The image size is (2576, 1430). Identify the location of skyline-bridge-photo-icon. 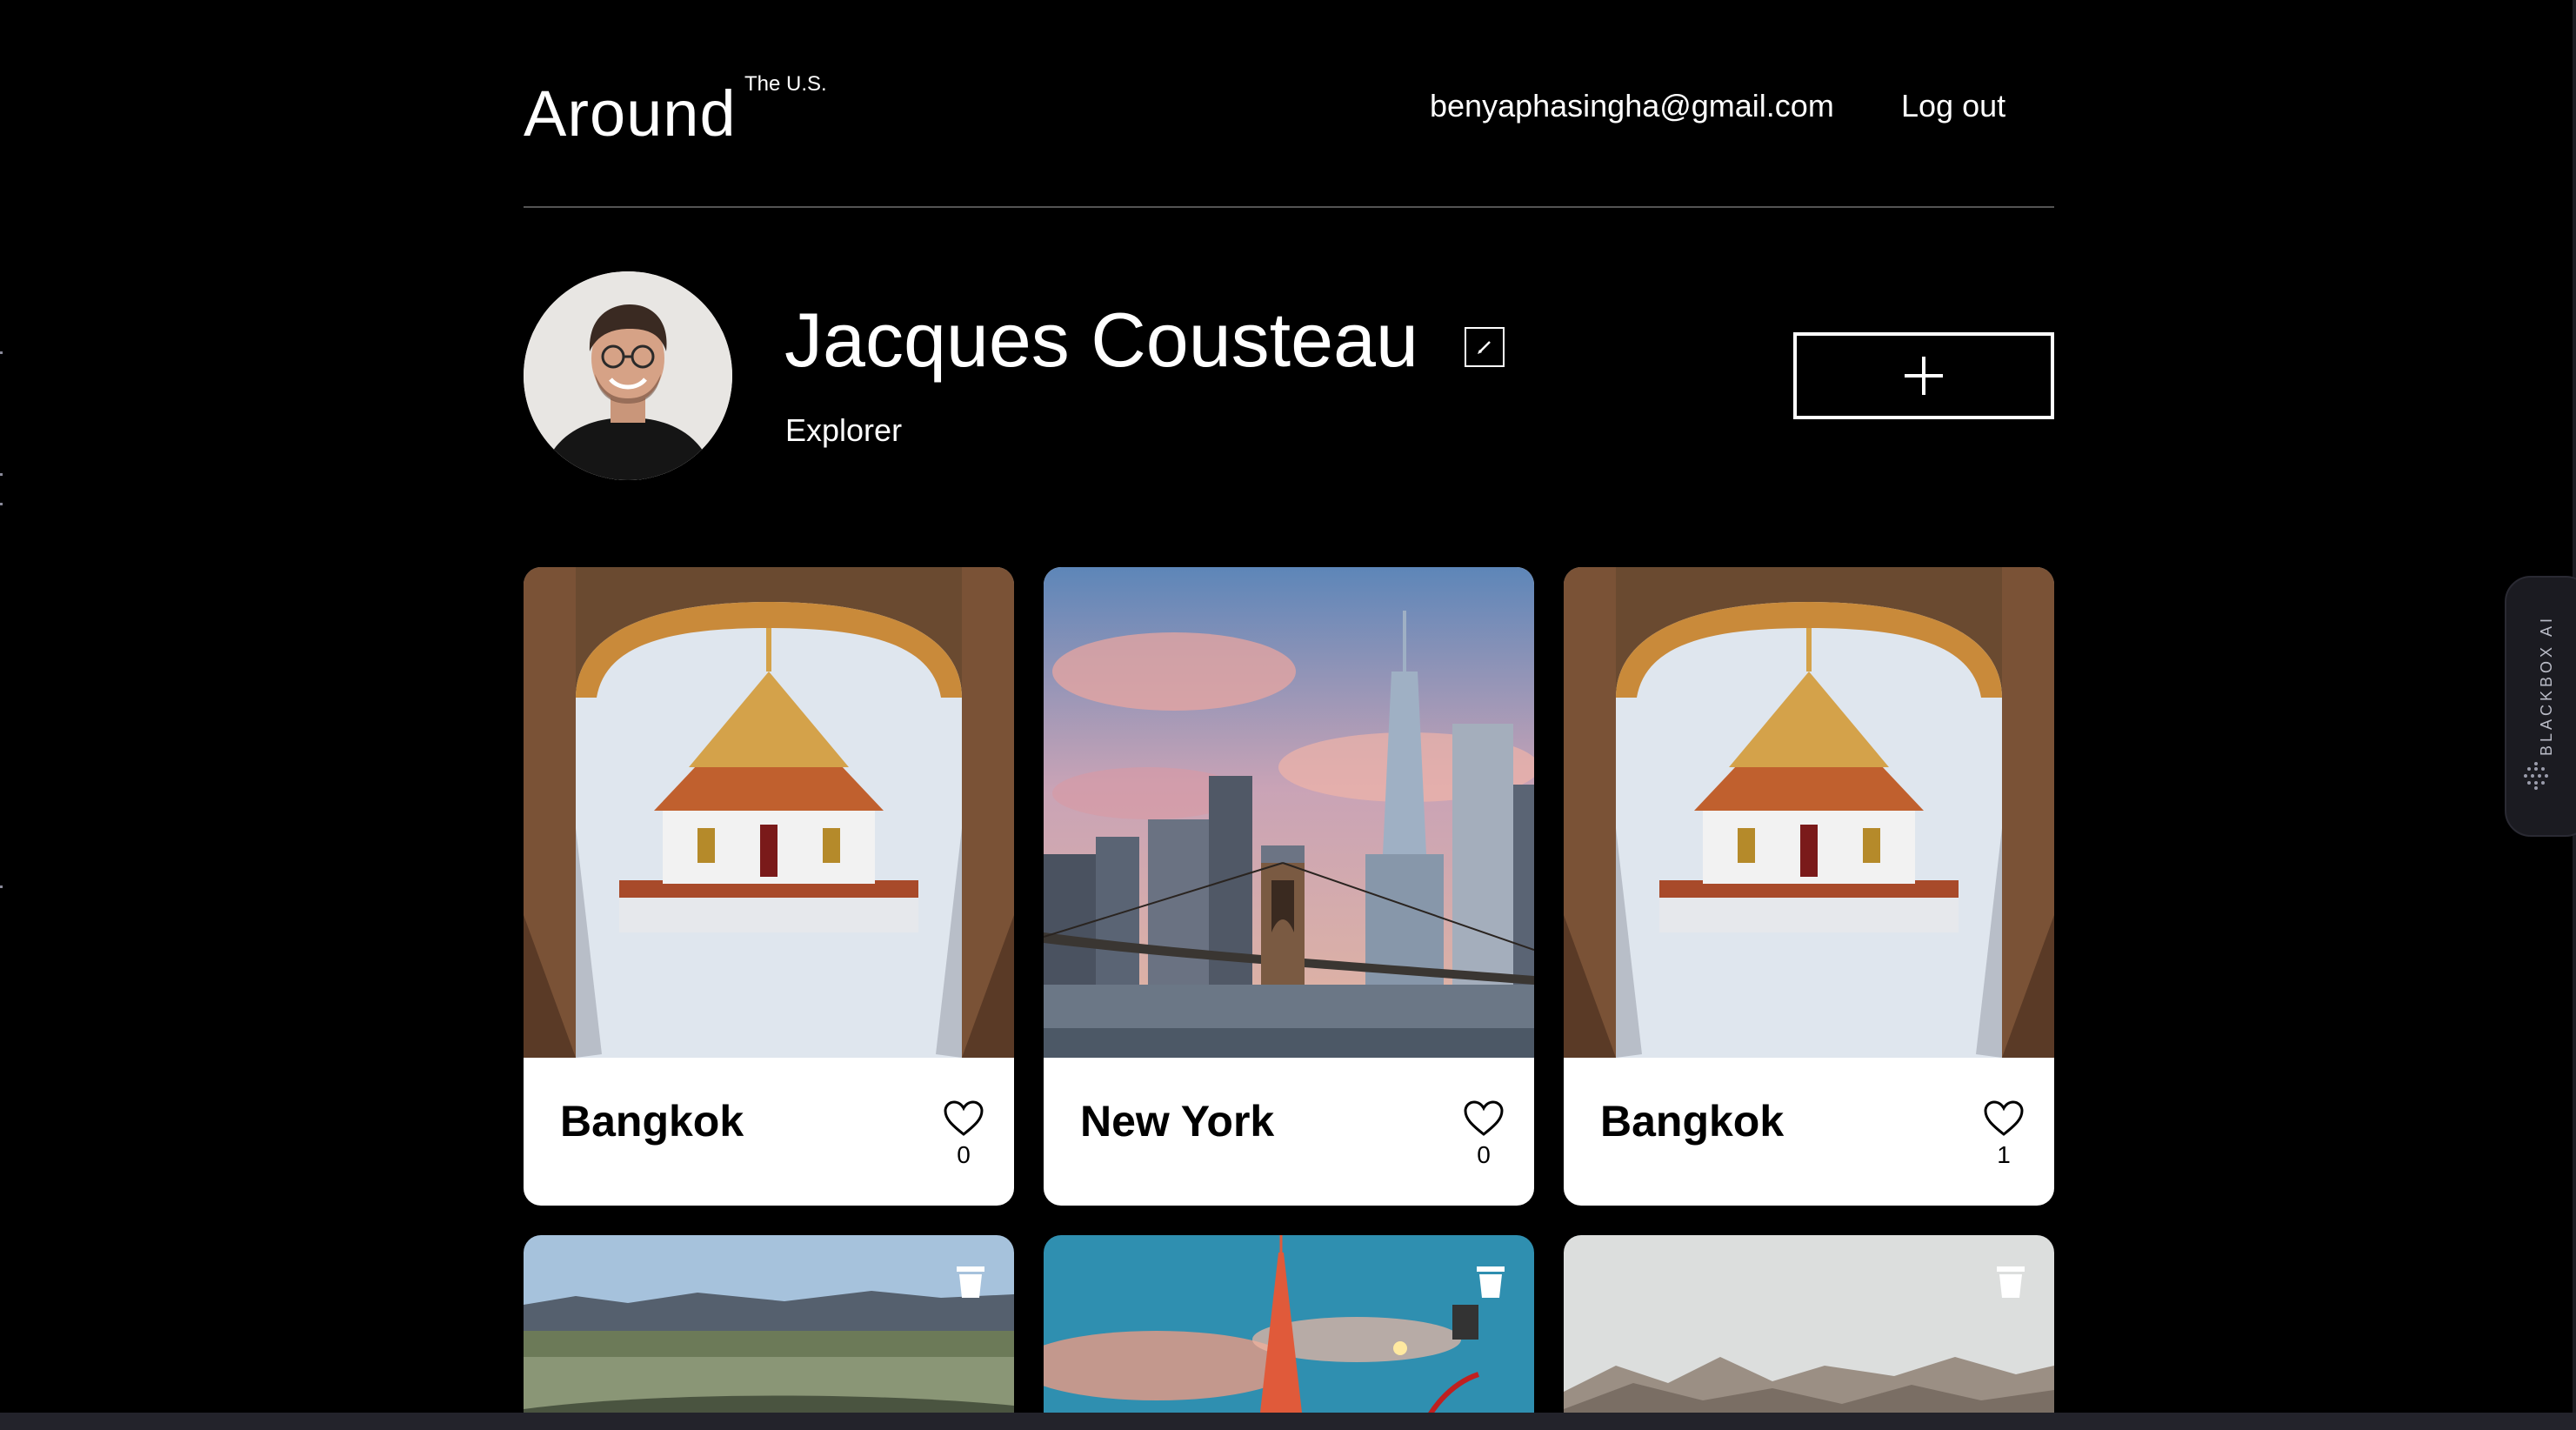
(1289, 812).